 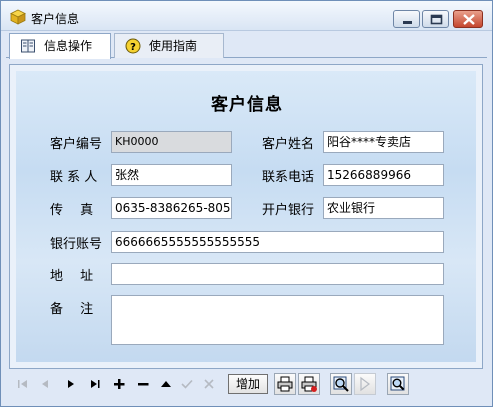 I want to click on printer-delete-icon, so click(x=309, y=384).